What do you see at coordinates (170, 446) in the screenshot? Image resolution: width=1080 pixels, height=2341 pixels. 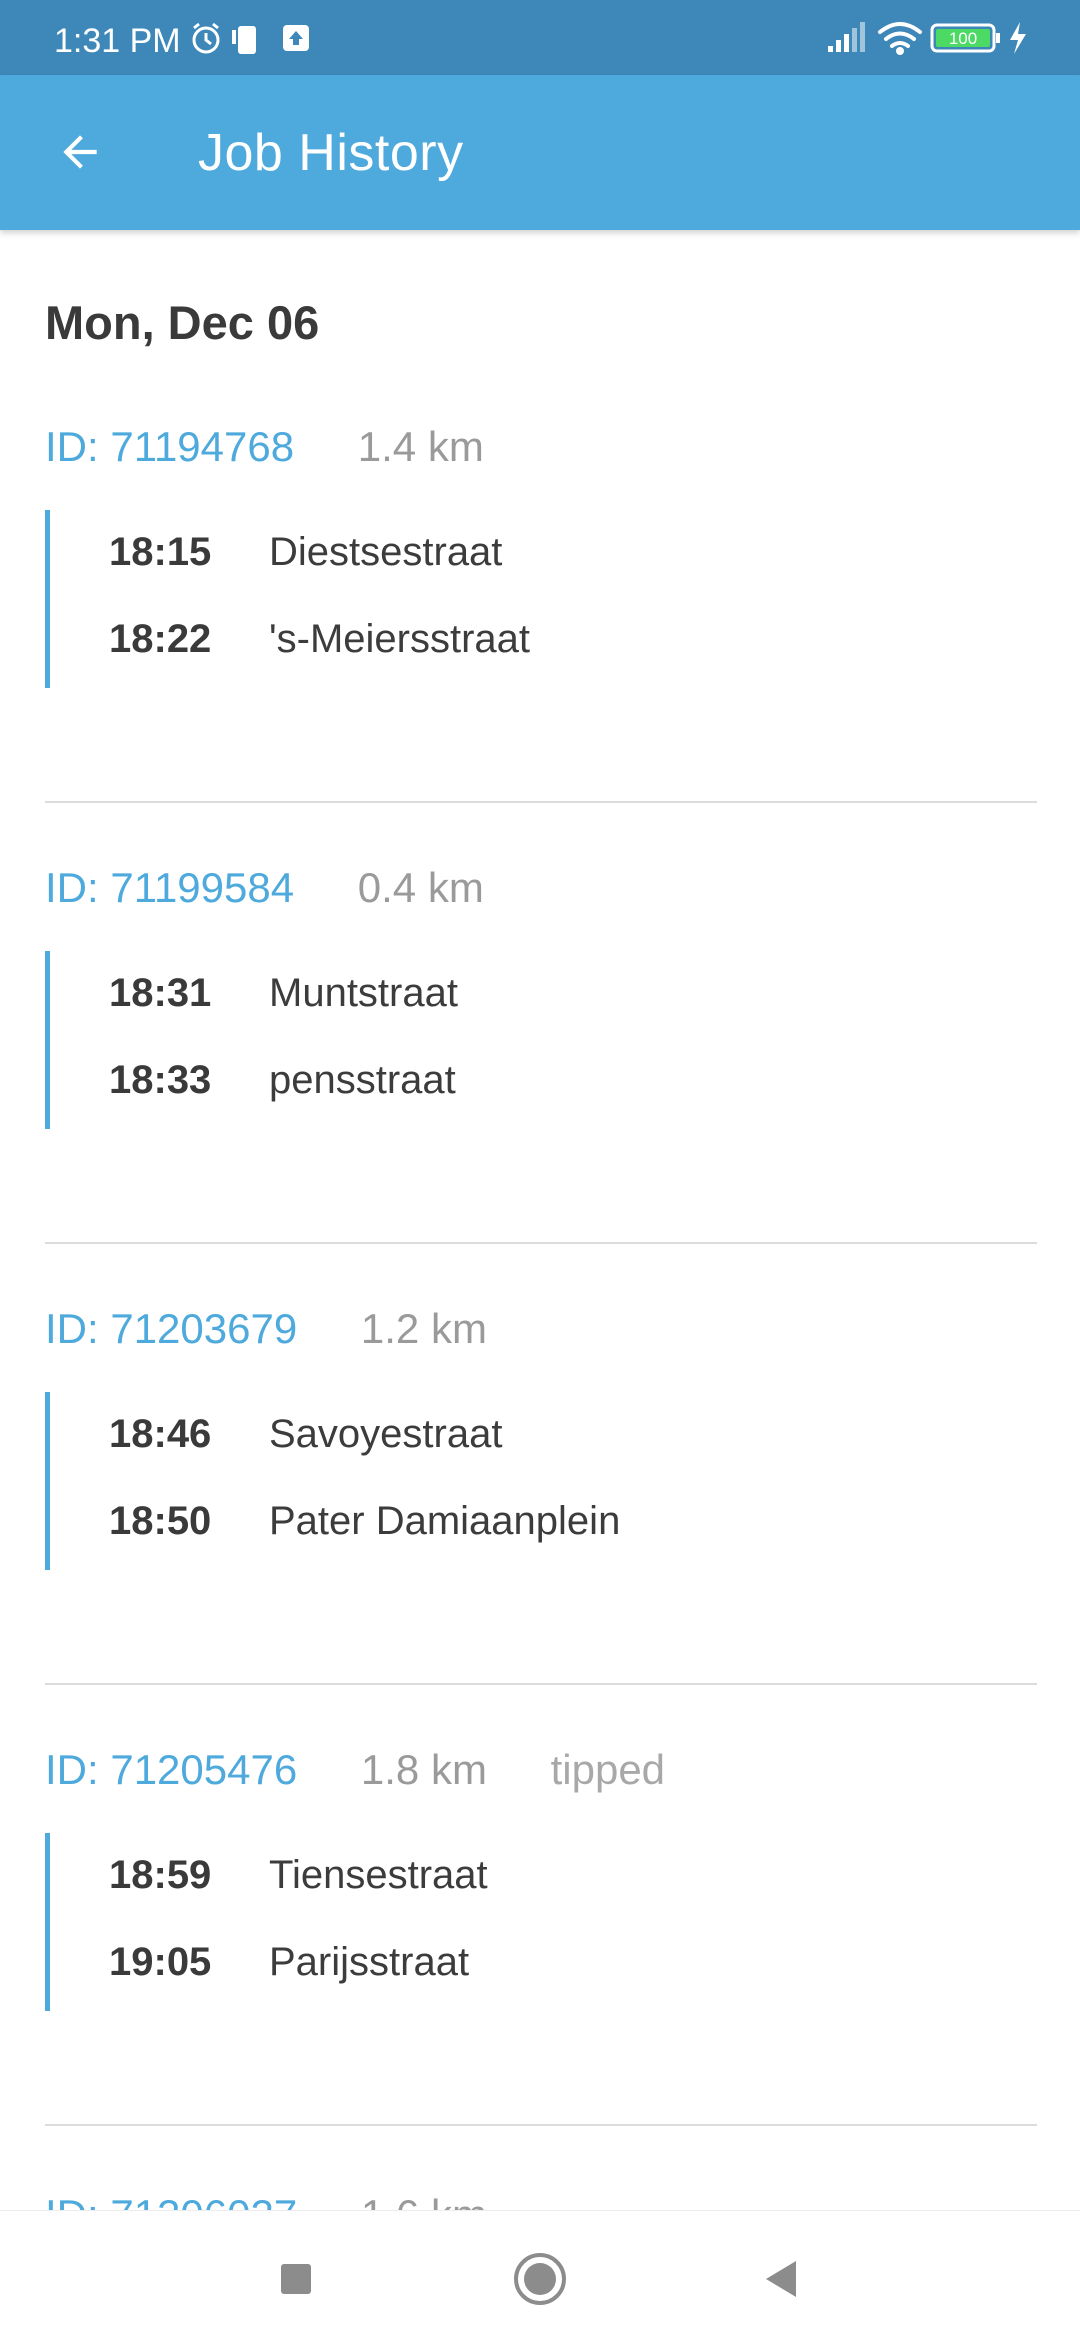 I see `job-id: ID: 71194768` at bounding box center [170, 446].